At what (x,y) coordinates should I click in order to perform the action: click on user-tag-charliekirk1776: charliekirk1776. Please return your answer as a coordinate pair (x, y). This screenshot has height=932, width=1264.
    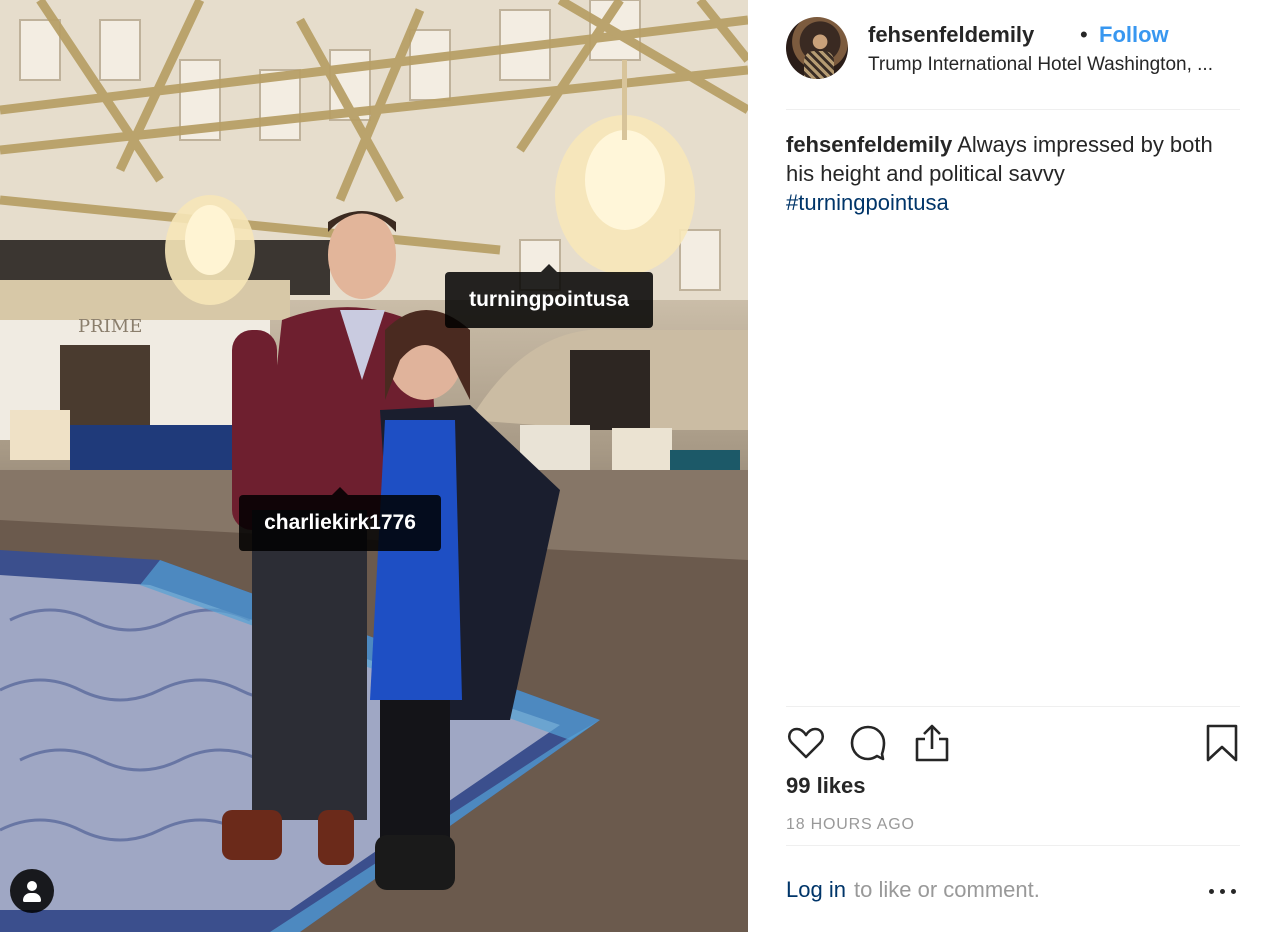
    Looking at the image, I should click on (340, 519).